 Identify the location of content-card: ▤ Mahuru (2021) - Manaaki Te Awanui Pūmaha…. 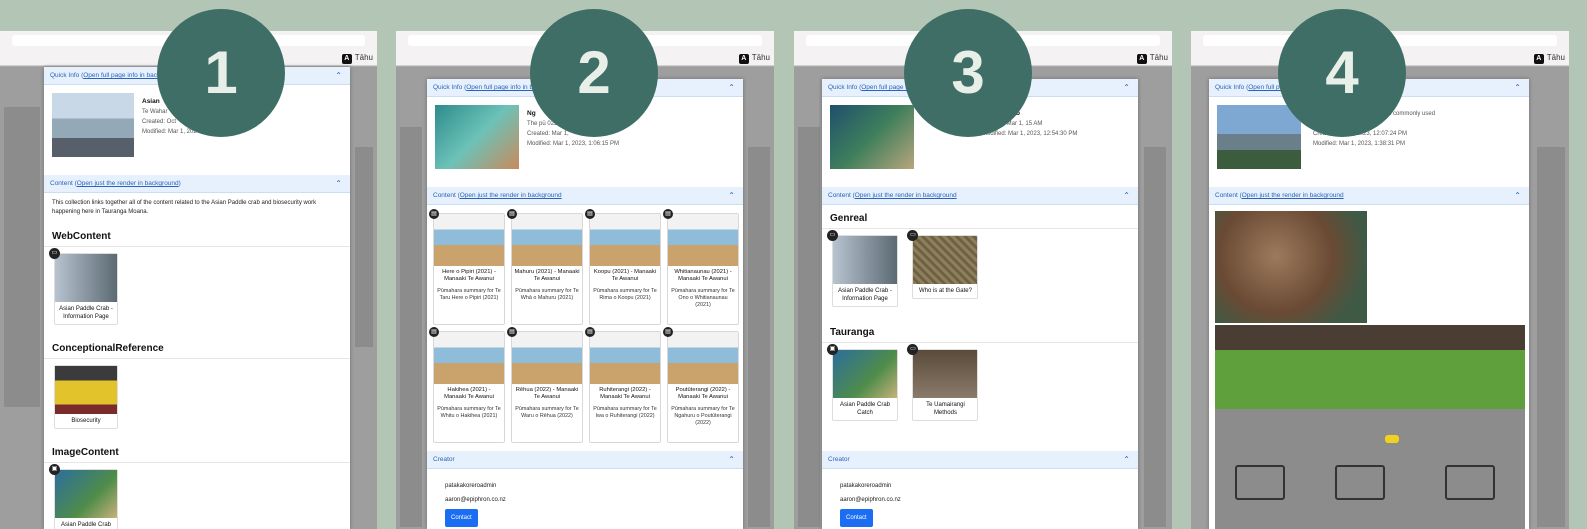
(545, 267).